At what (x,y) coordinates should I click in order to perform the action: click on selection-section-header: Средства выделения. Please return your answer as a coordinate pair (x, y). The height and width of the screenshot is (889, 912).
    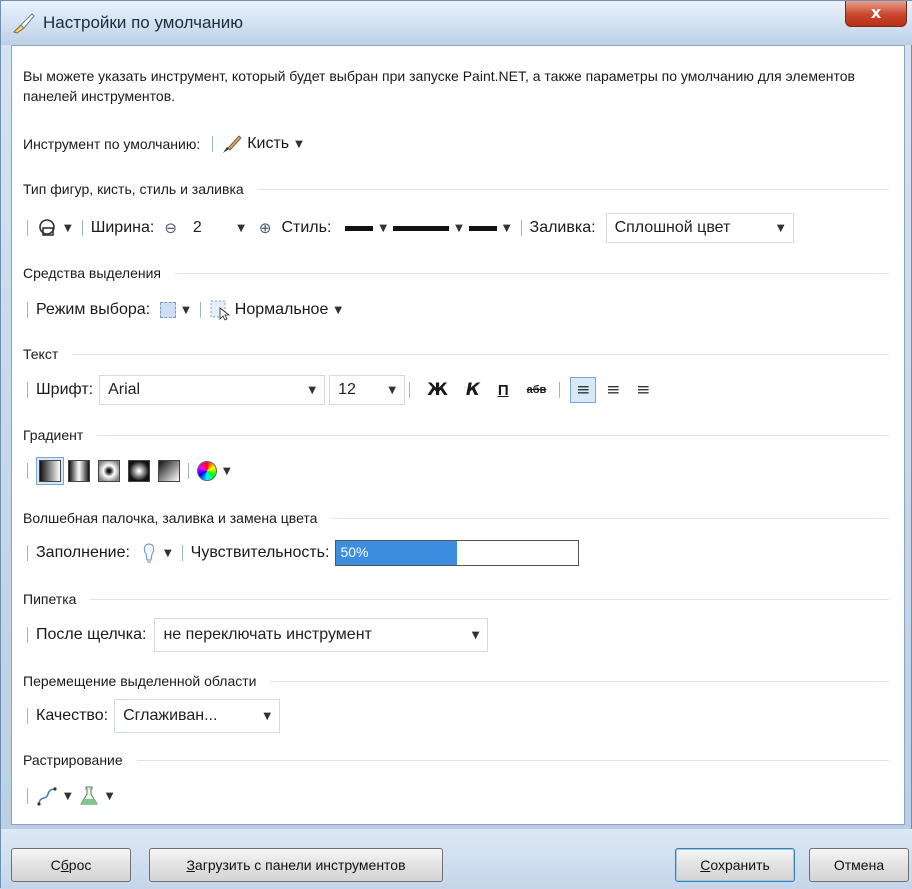
    Looking at the image, I should click on (456, 273).